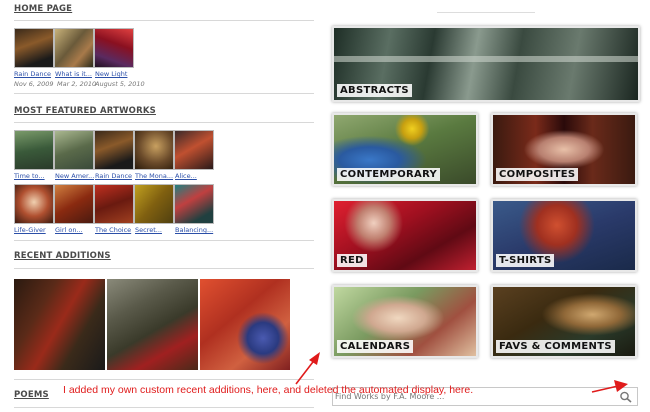 This screenshot has width=650, height=412. What do you see at coordinates (525, 260) in the screenshot?
I see `category-label-t-shirts: T-SHIRTS` at bounding box center [525, 260].